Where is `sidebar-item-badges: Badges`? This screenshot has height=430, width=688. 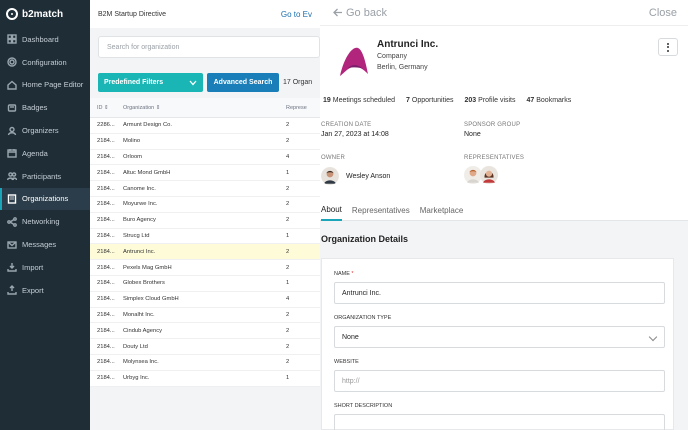
sidebar-item-badges: Badges is located at coordinates (45, 107).